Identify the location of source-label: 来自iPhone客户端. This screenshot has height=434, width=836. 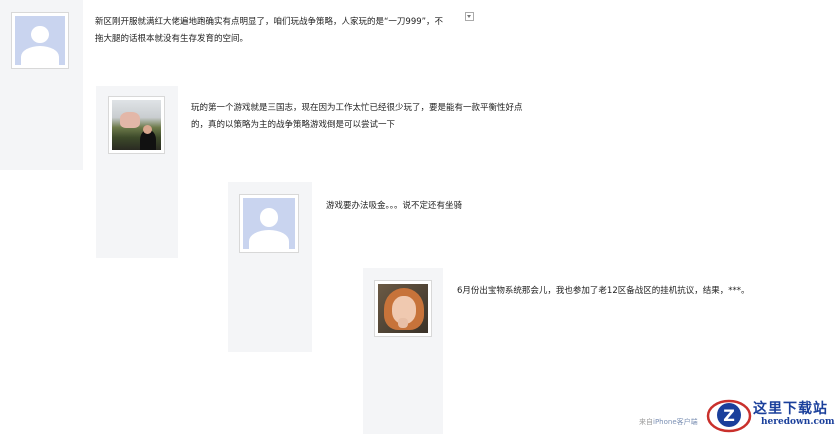
(668, 422).